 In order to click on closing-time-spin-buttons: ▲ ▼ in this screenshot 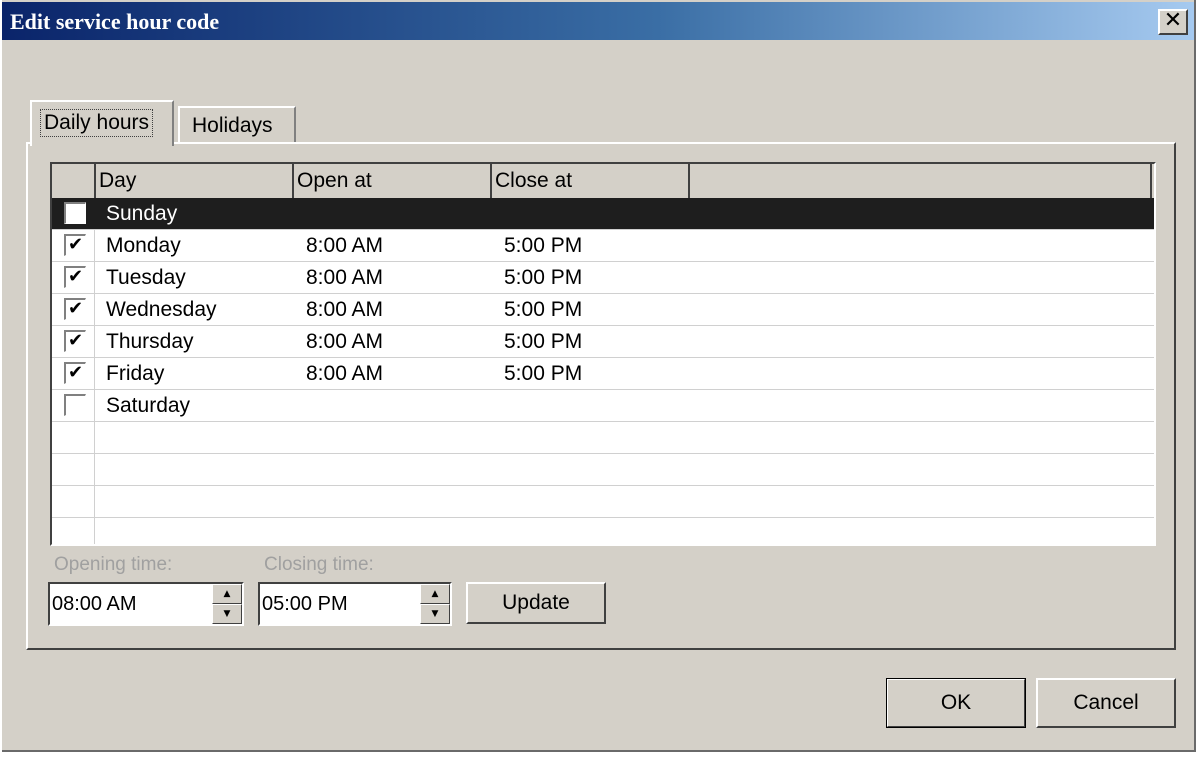, I will do `click(435, 604)`.